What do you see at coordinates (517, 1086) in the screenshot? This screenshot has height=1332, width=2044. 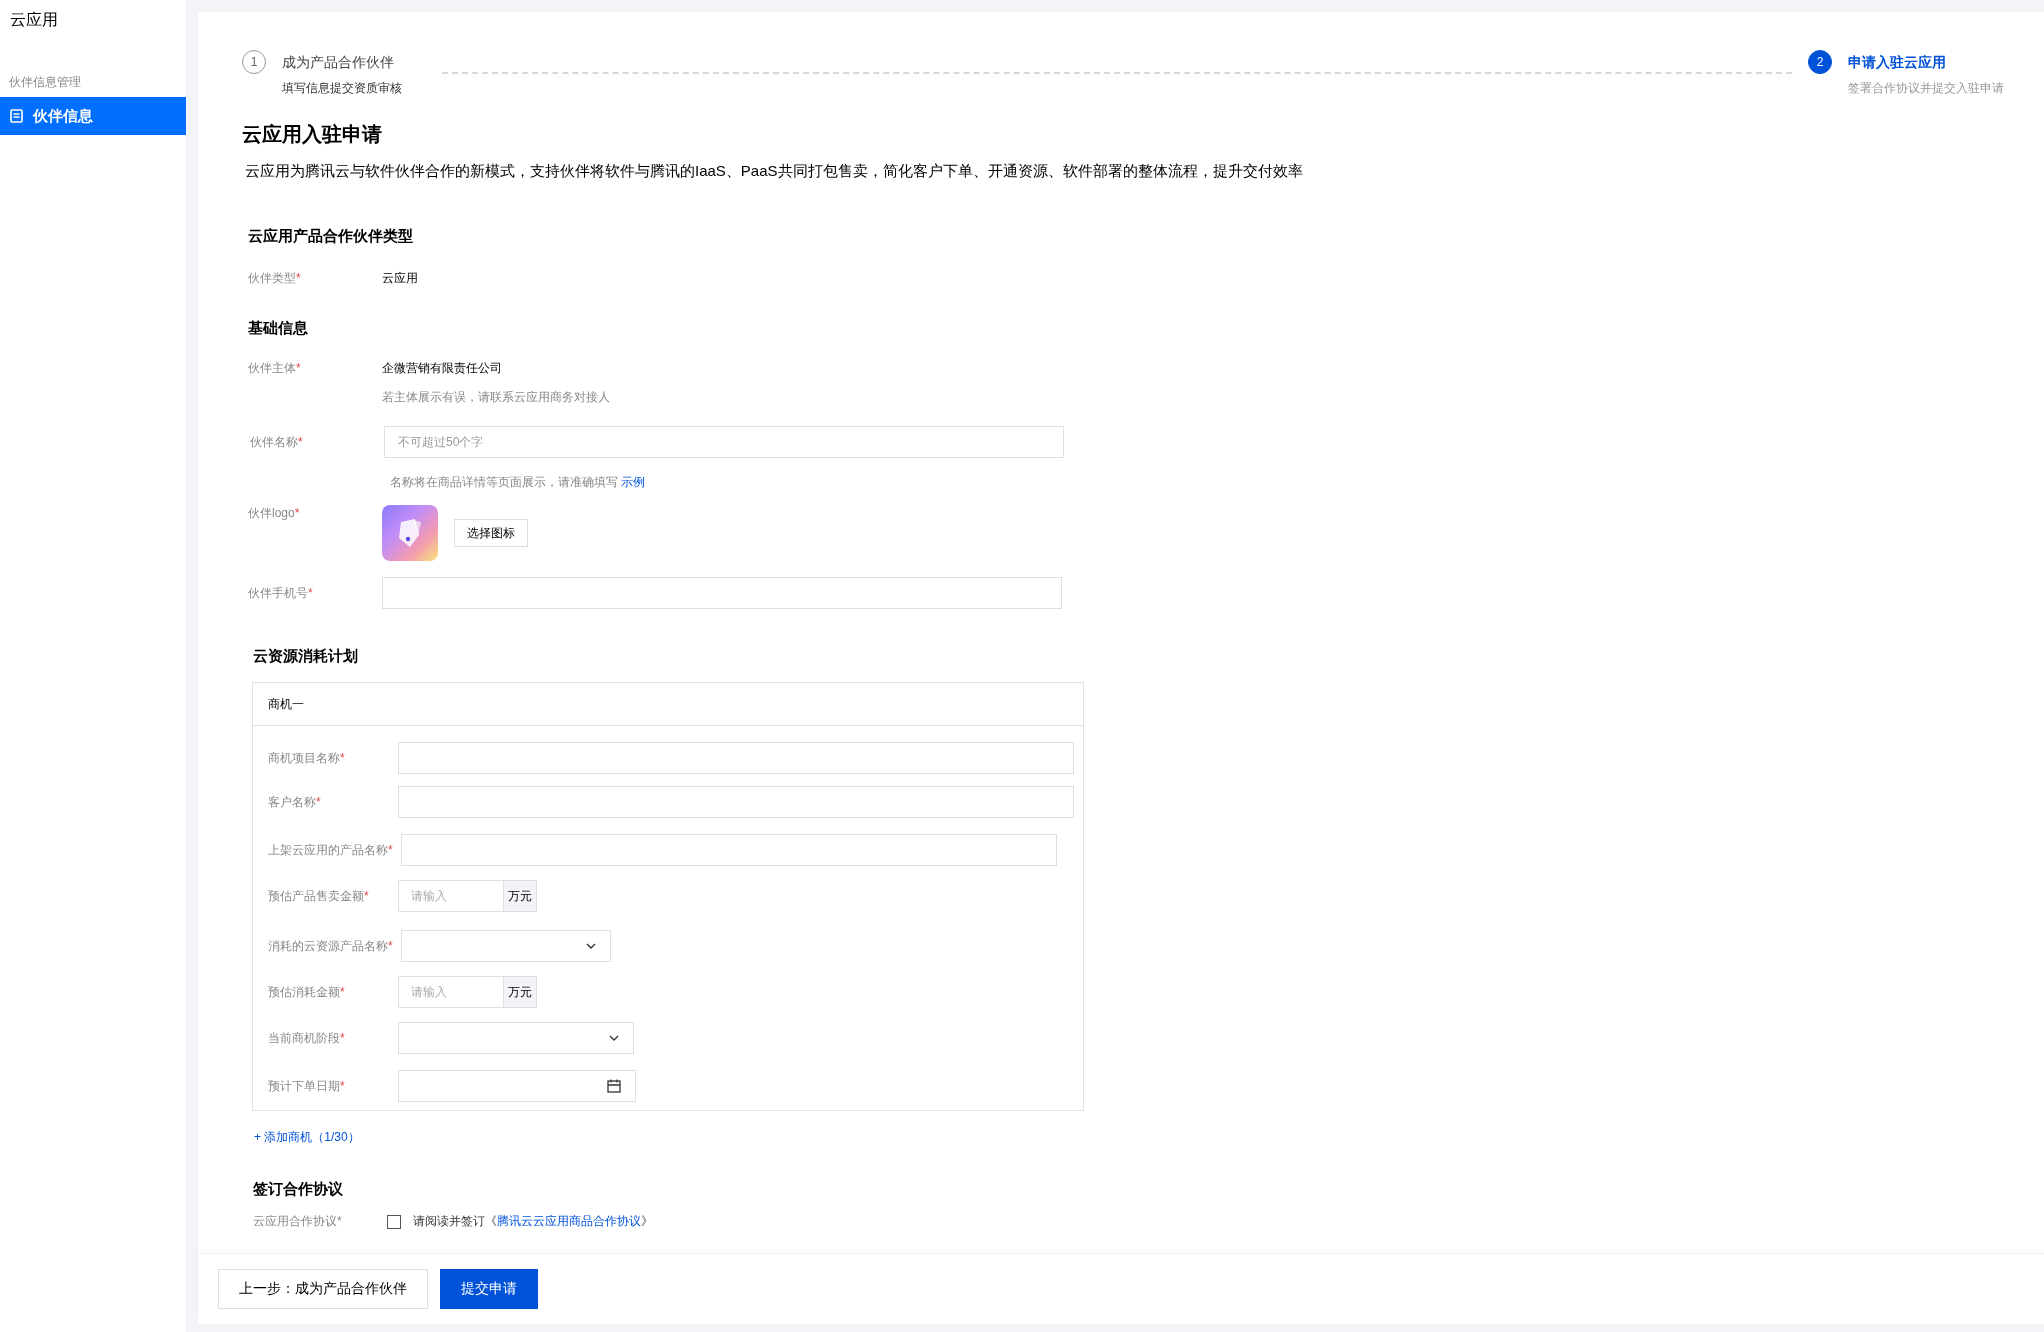 I see `date-picker` at bounding box center [517, 1086].